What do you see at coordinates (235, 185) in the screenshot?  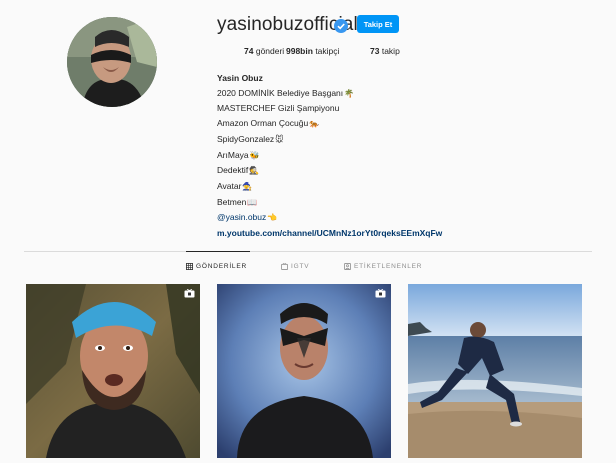 I see `bio-line: Avatar🧙` at bounding box center [235, 185].